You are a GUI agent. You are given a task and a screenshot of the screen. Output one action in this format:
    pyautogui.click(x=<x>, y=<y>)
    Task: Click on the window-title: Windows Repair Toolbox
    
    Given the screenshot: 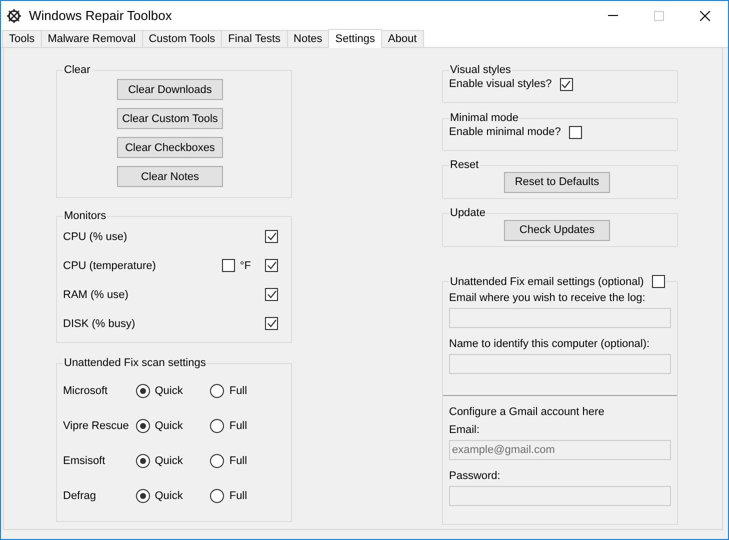 What is the action you would take?
    pyautogui.click(x=101, y=15)
    